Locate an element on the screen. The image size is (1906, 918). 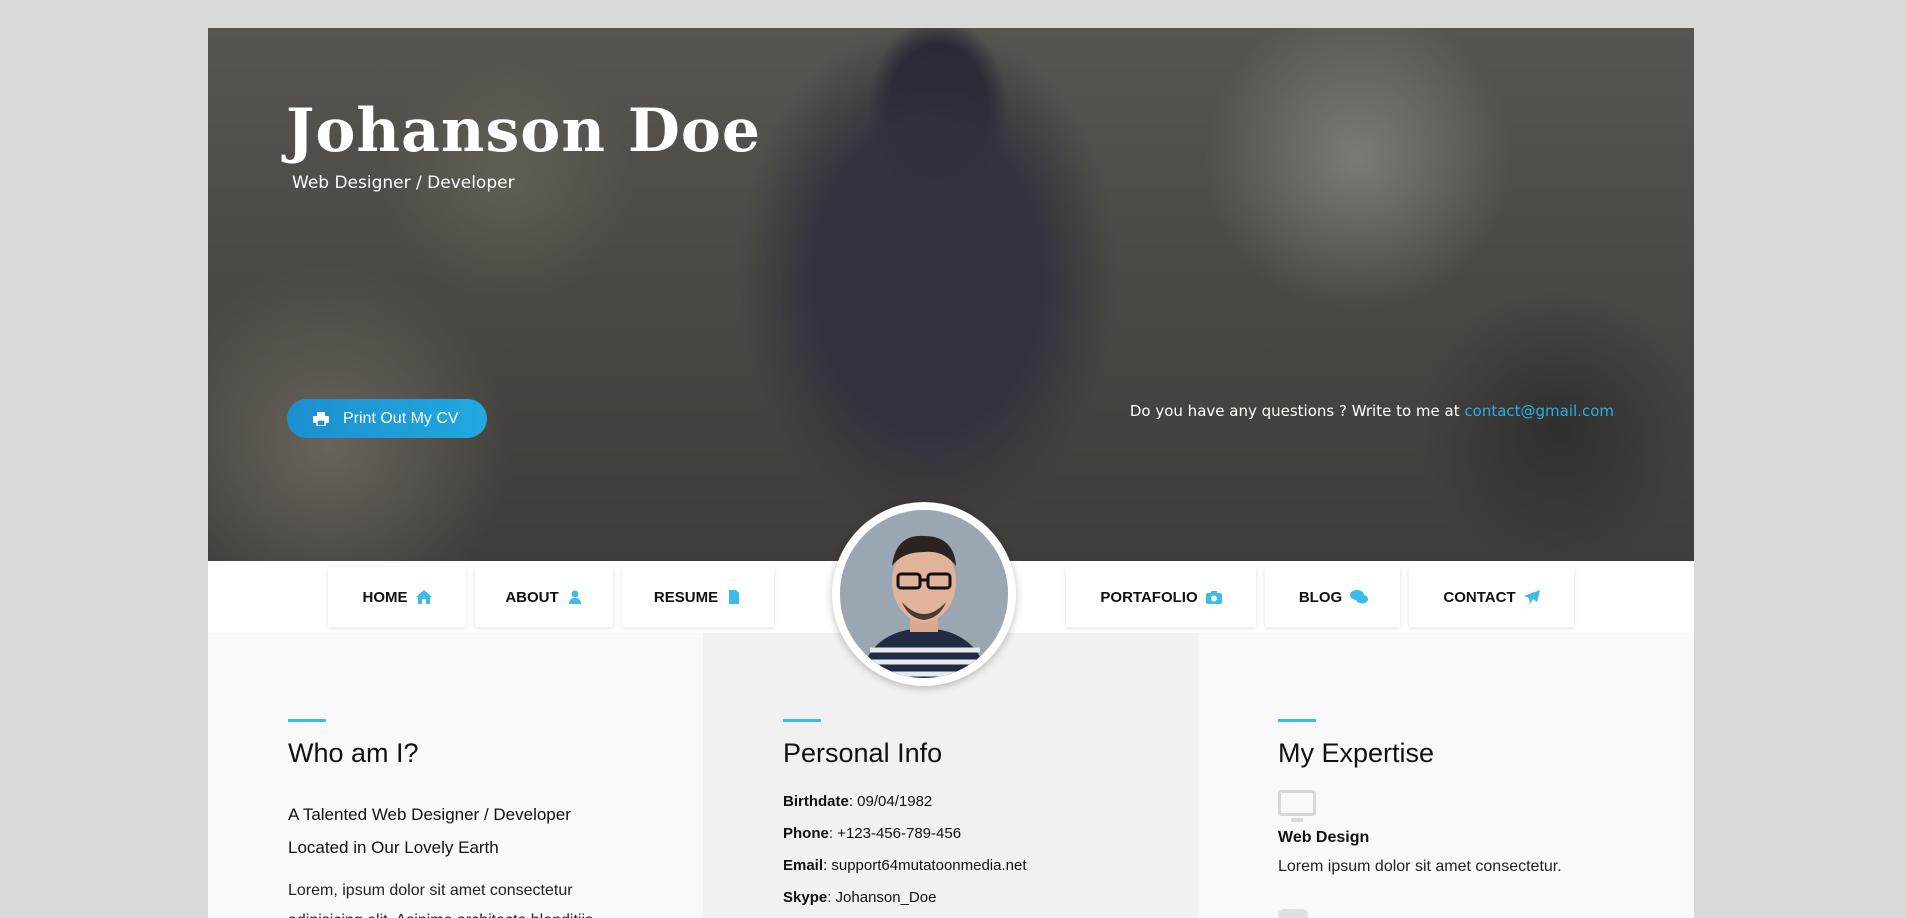
avatar-photo is located at coordinates (924, 594).